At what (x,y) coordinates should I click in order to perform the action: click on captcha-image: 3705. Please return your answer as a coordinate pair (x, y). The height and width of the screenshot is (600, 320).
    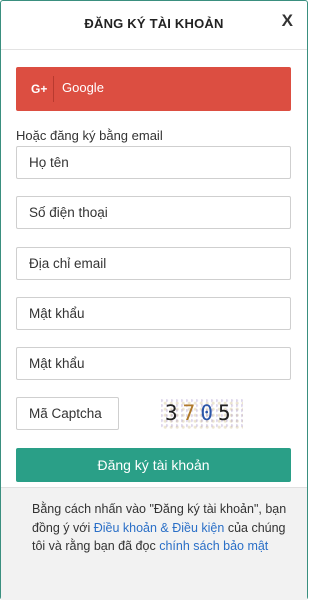
    Looking at the image, I should click on (202, 414).